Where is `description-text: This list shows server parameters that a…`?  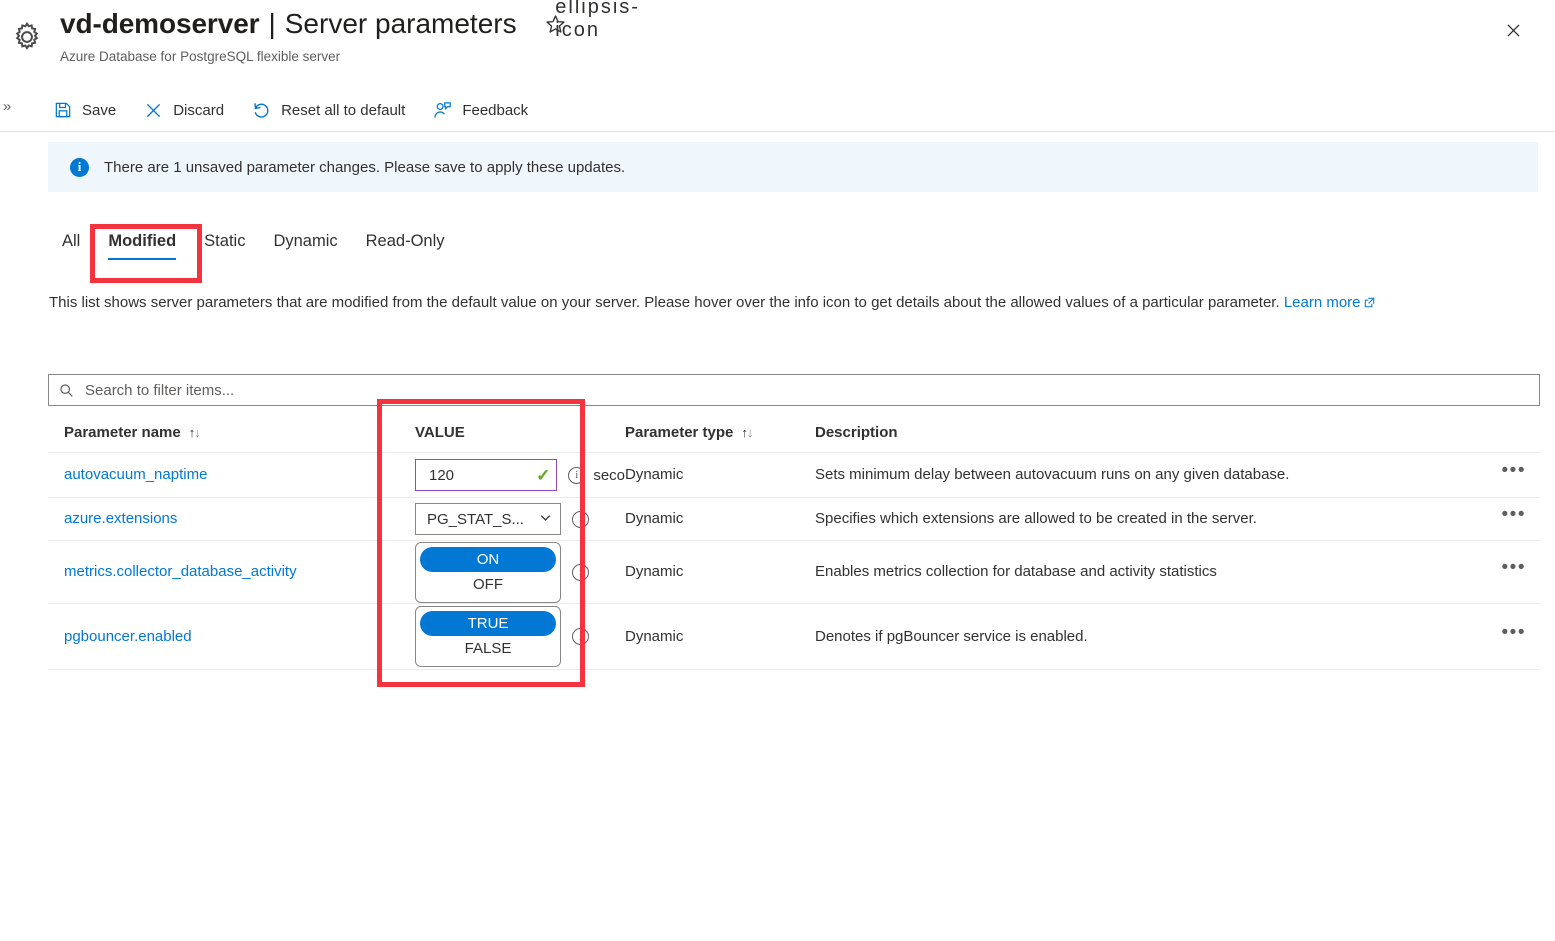 description-text: This list shows server parameters that a… is located at coordinates (666, 302).